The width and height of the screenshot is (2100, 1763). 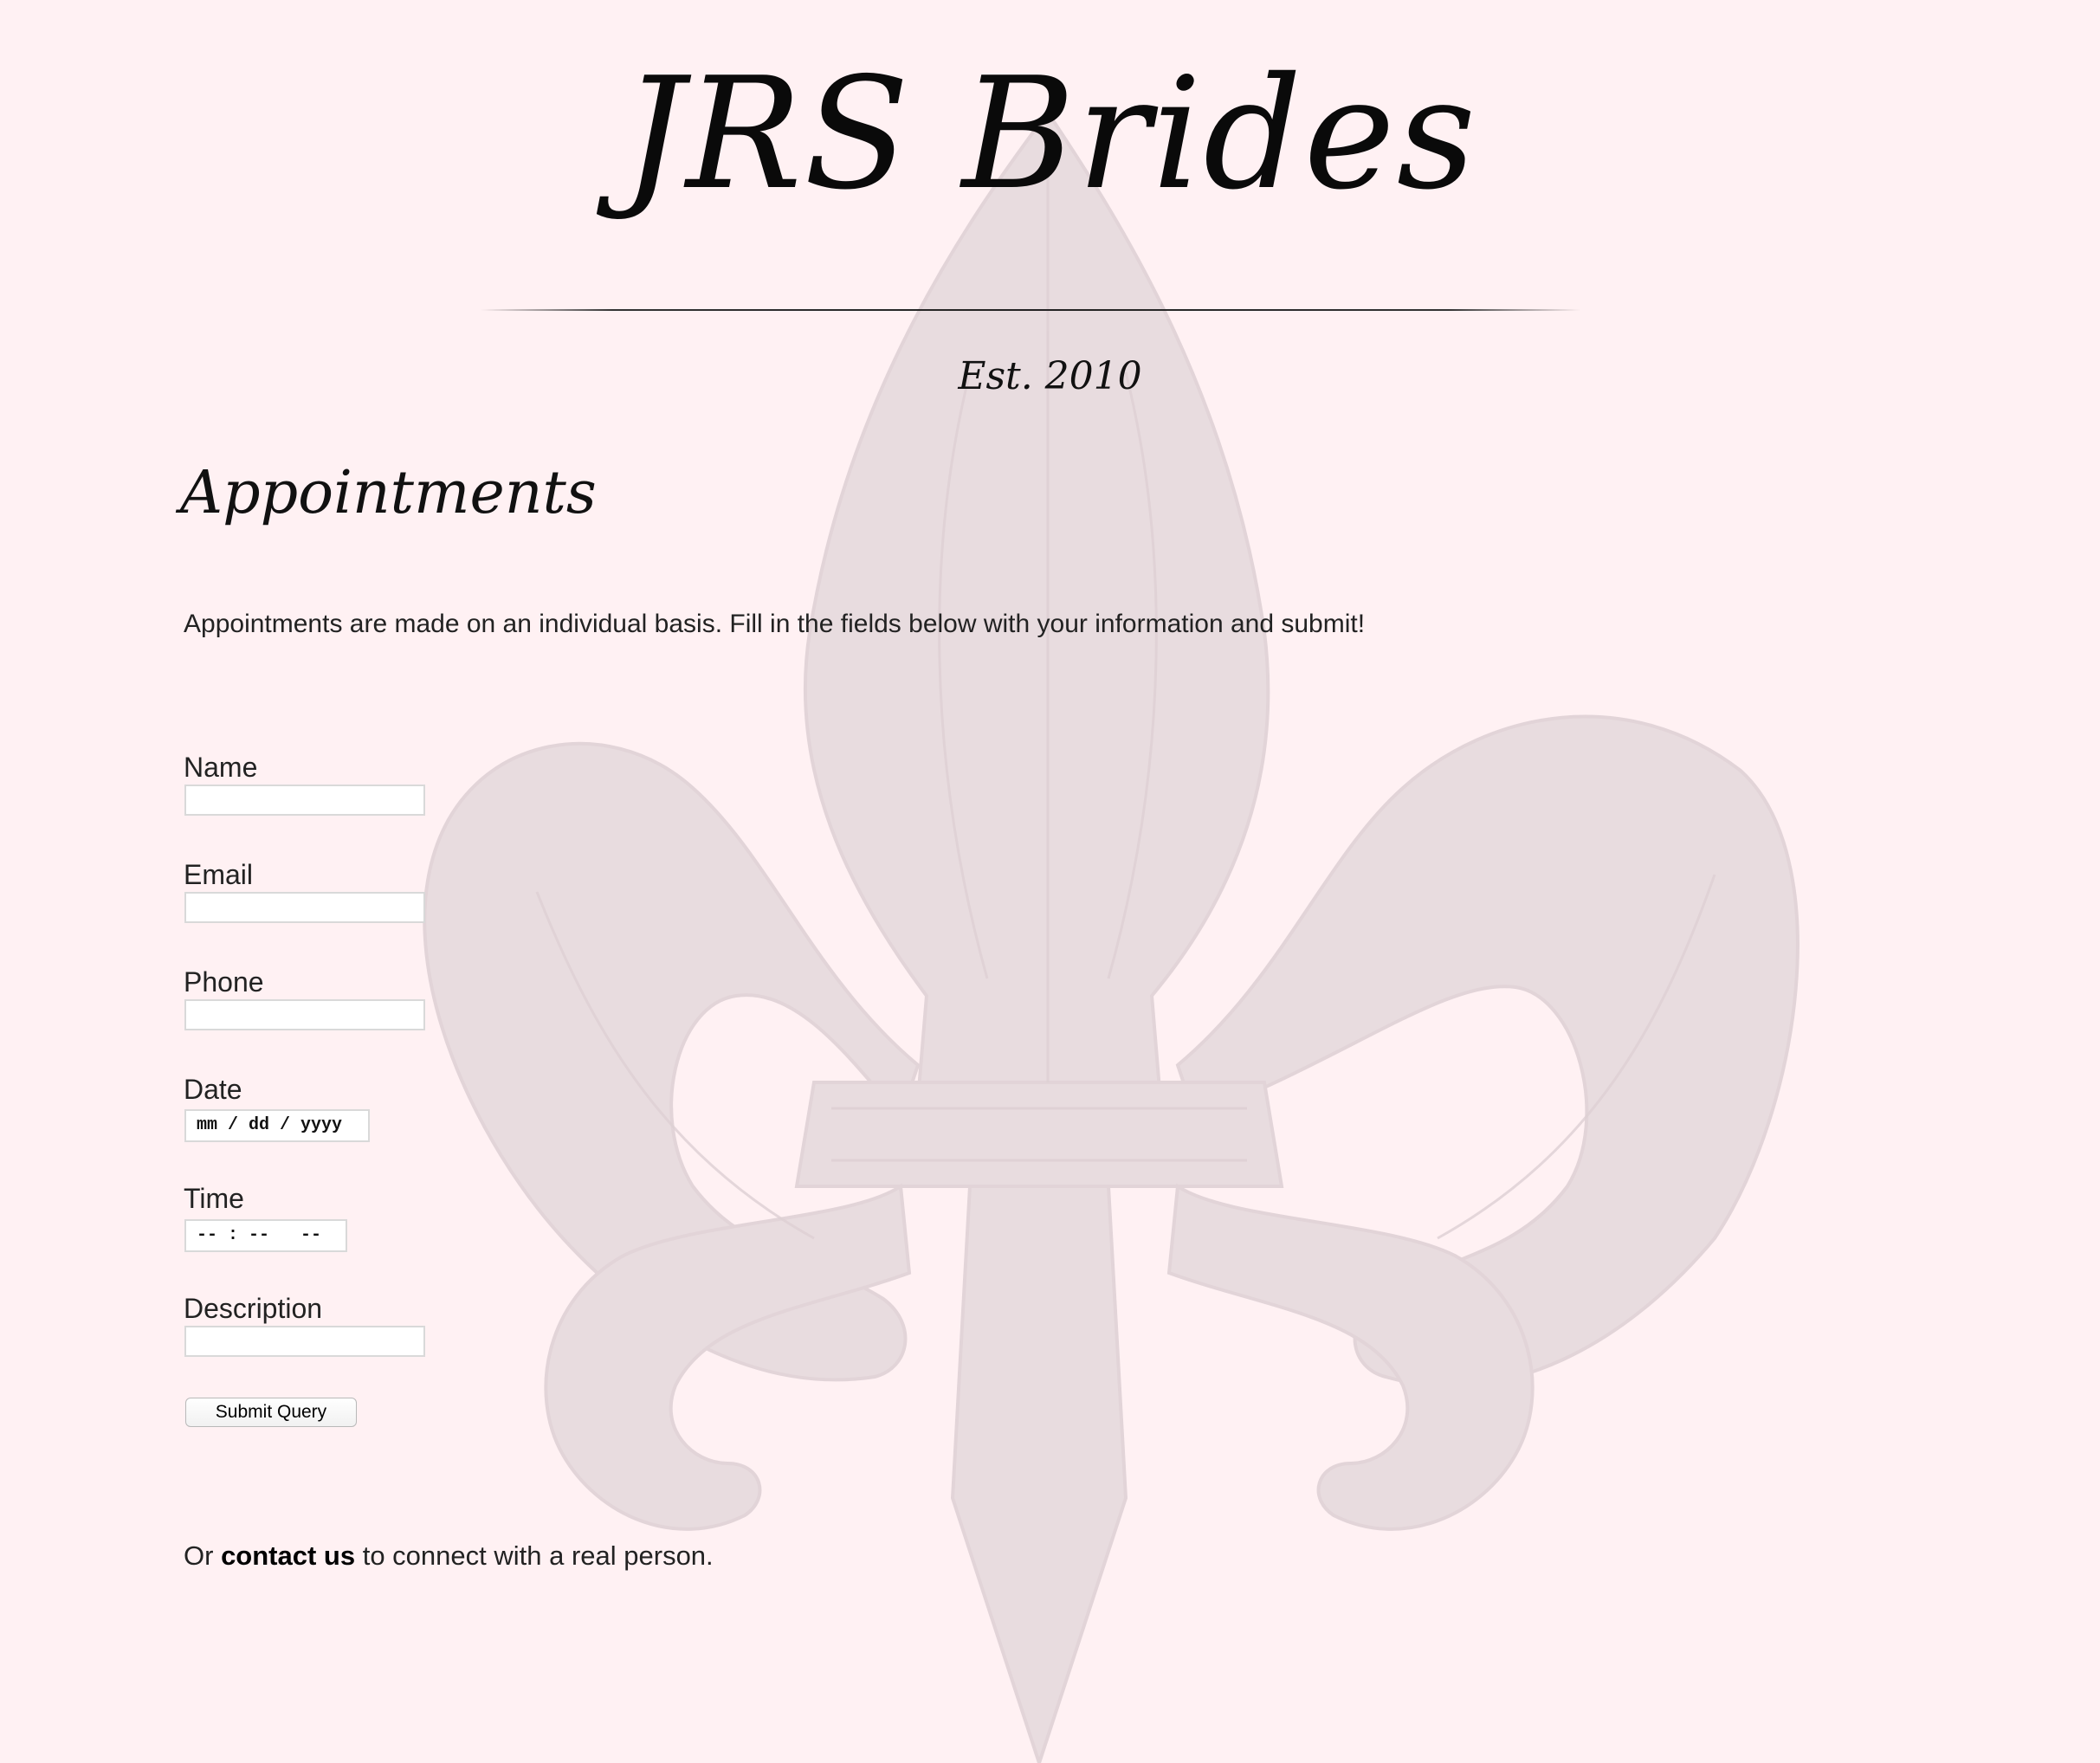 What do you see at coordinates (224, 982) in the screenshot?
I see `phone-label: Phone` at bounding box center [224, 982].